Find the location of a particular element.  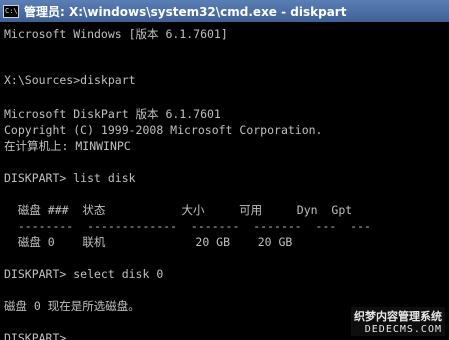

cmd-icon: C:\ is located at coordinates (11, 11).